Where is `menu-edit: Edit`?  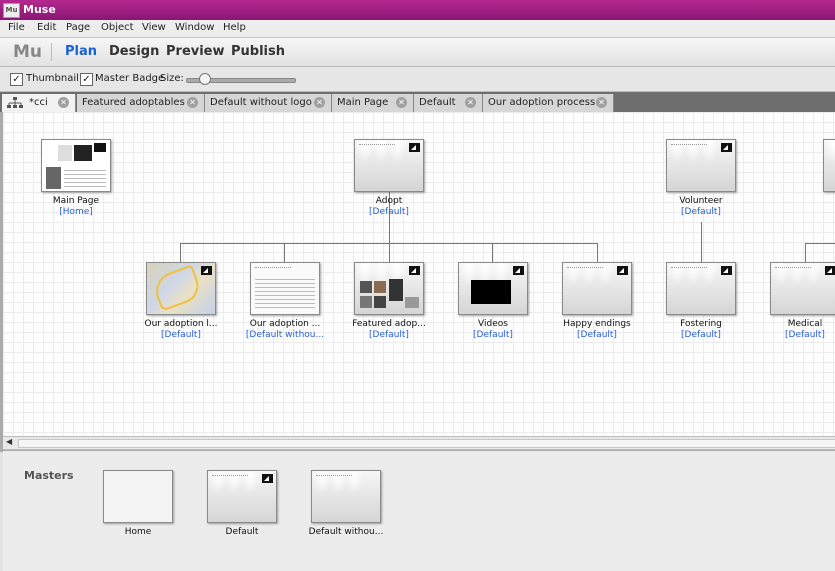
menu-edit: Edit is located at coordinates (46, 27).